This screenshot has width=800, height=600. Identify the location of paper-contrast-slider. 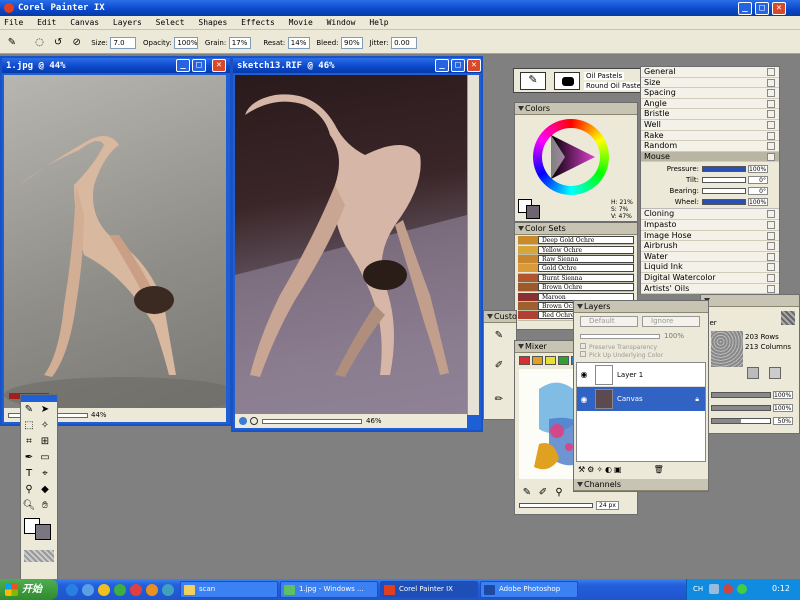
(741, 407).